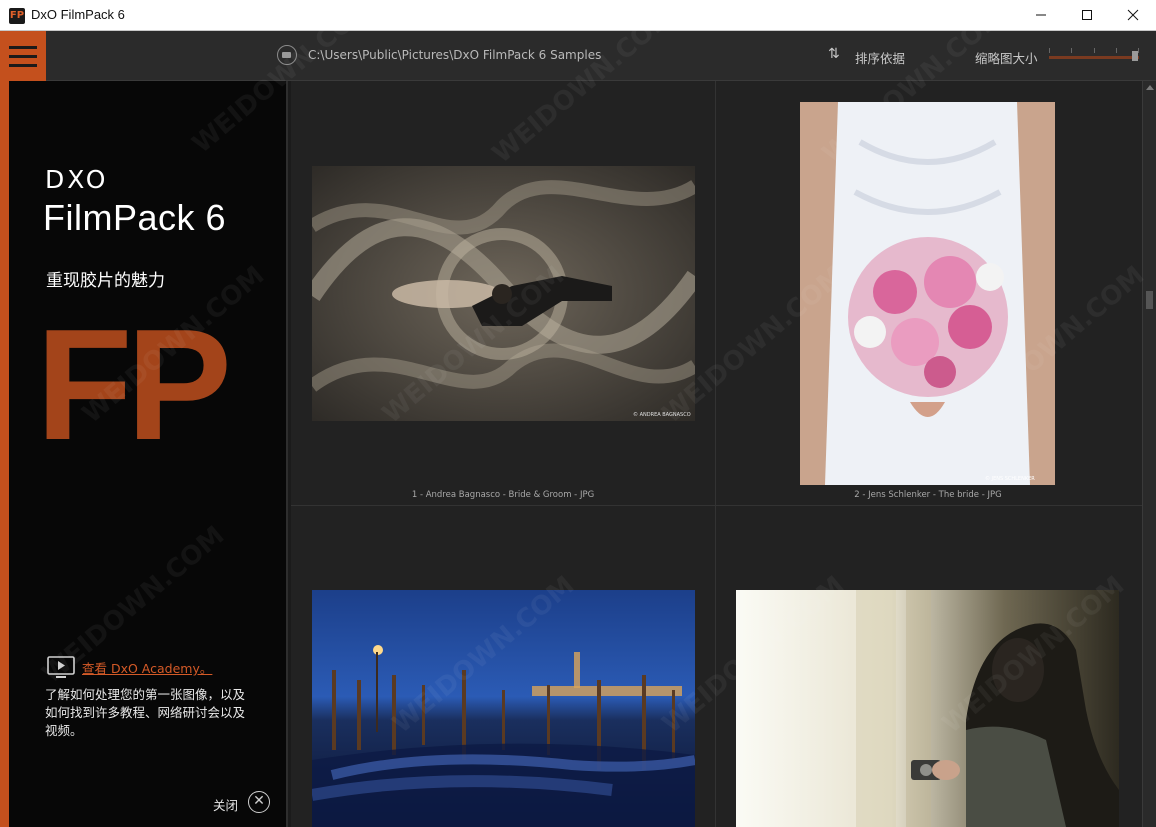 Image resolution: width=1156 pixels, height=827 pixels. What do you see at coordinates (834, 54) in the screenshot?
I see `sort-icon: ⇅` at bounding box center [834, 54].